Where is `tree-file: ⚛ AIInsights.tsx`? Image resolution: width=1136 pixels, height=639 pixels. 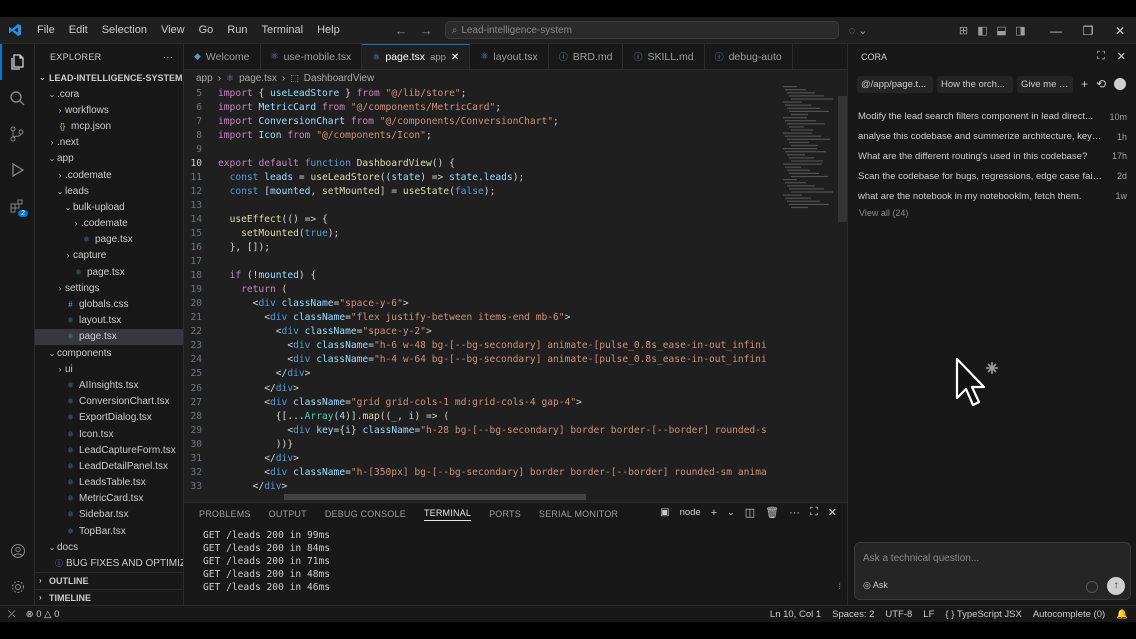
tree-file: ⚛ AIInsights.tsx is located at coordinates (109, 385).